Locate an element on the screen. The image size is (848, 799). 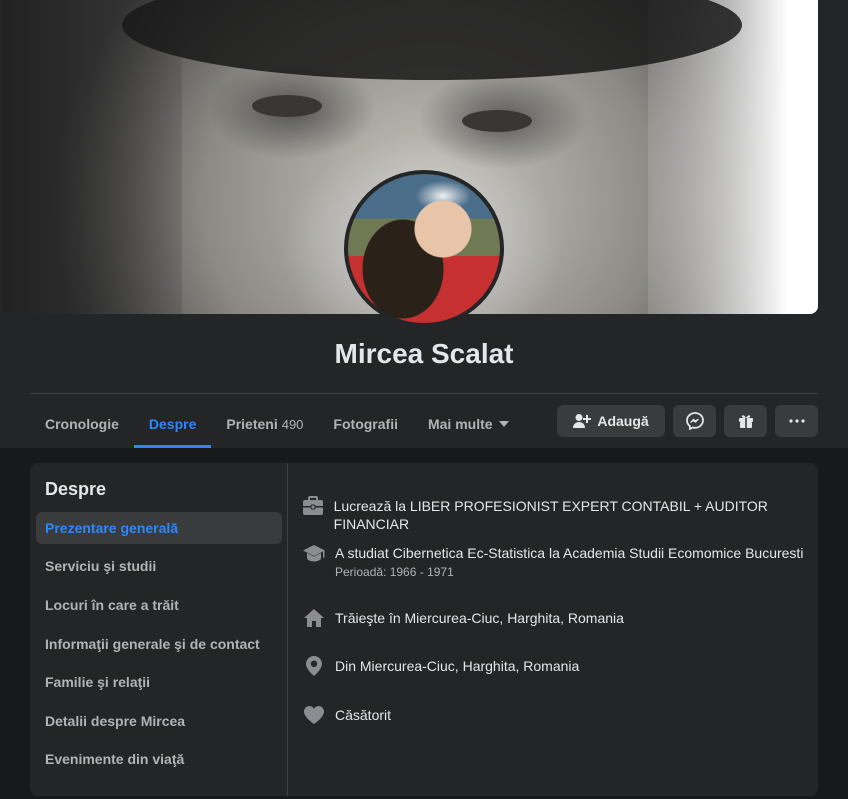
tab-more: Mai multe is located at coordinates (468, 424).